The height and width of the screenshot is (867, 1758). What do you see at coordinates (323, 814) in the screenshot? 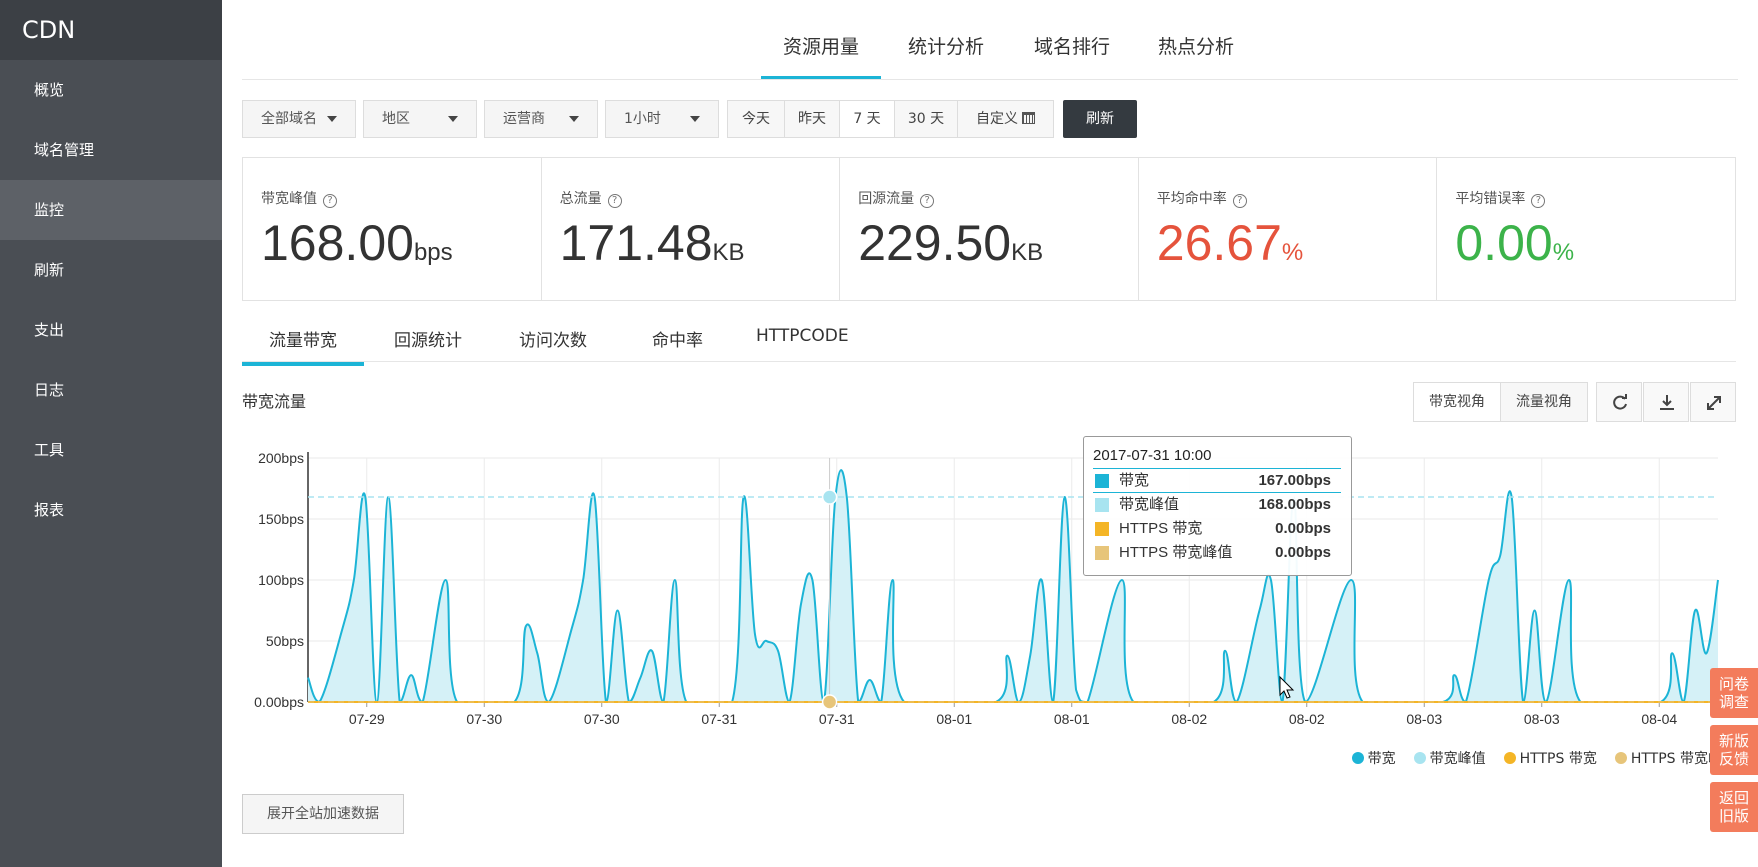
I see `expand-site-acceleration-button: 展开全站加速数据` at bounding box center [323, 814].